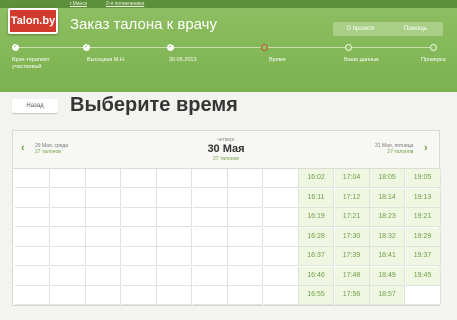 This screenshot has width=457, height=320. Describe the element at coordinates (183, 60) in the screenshot. I see `step-label-3: 30.05.2013` at that location.